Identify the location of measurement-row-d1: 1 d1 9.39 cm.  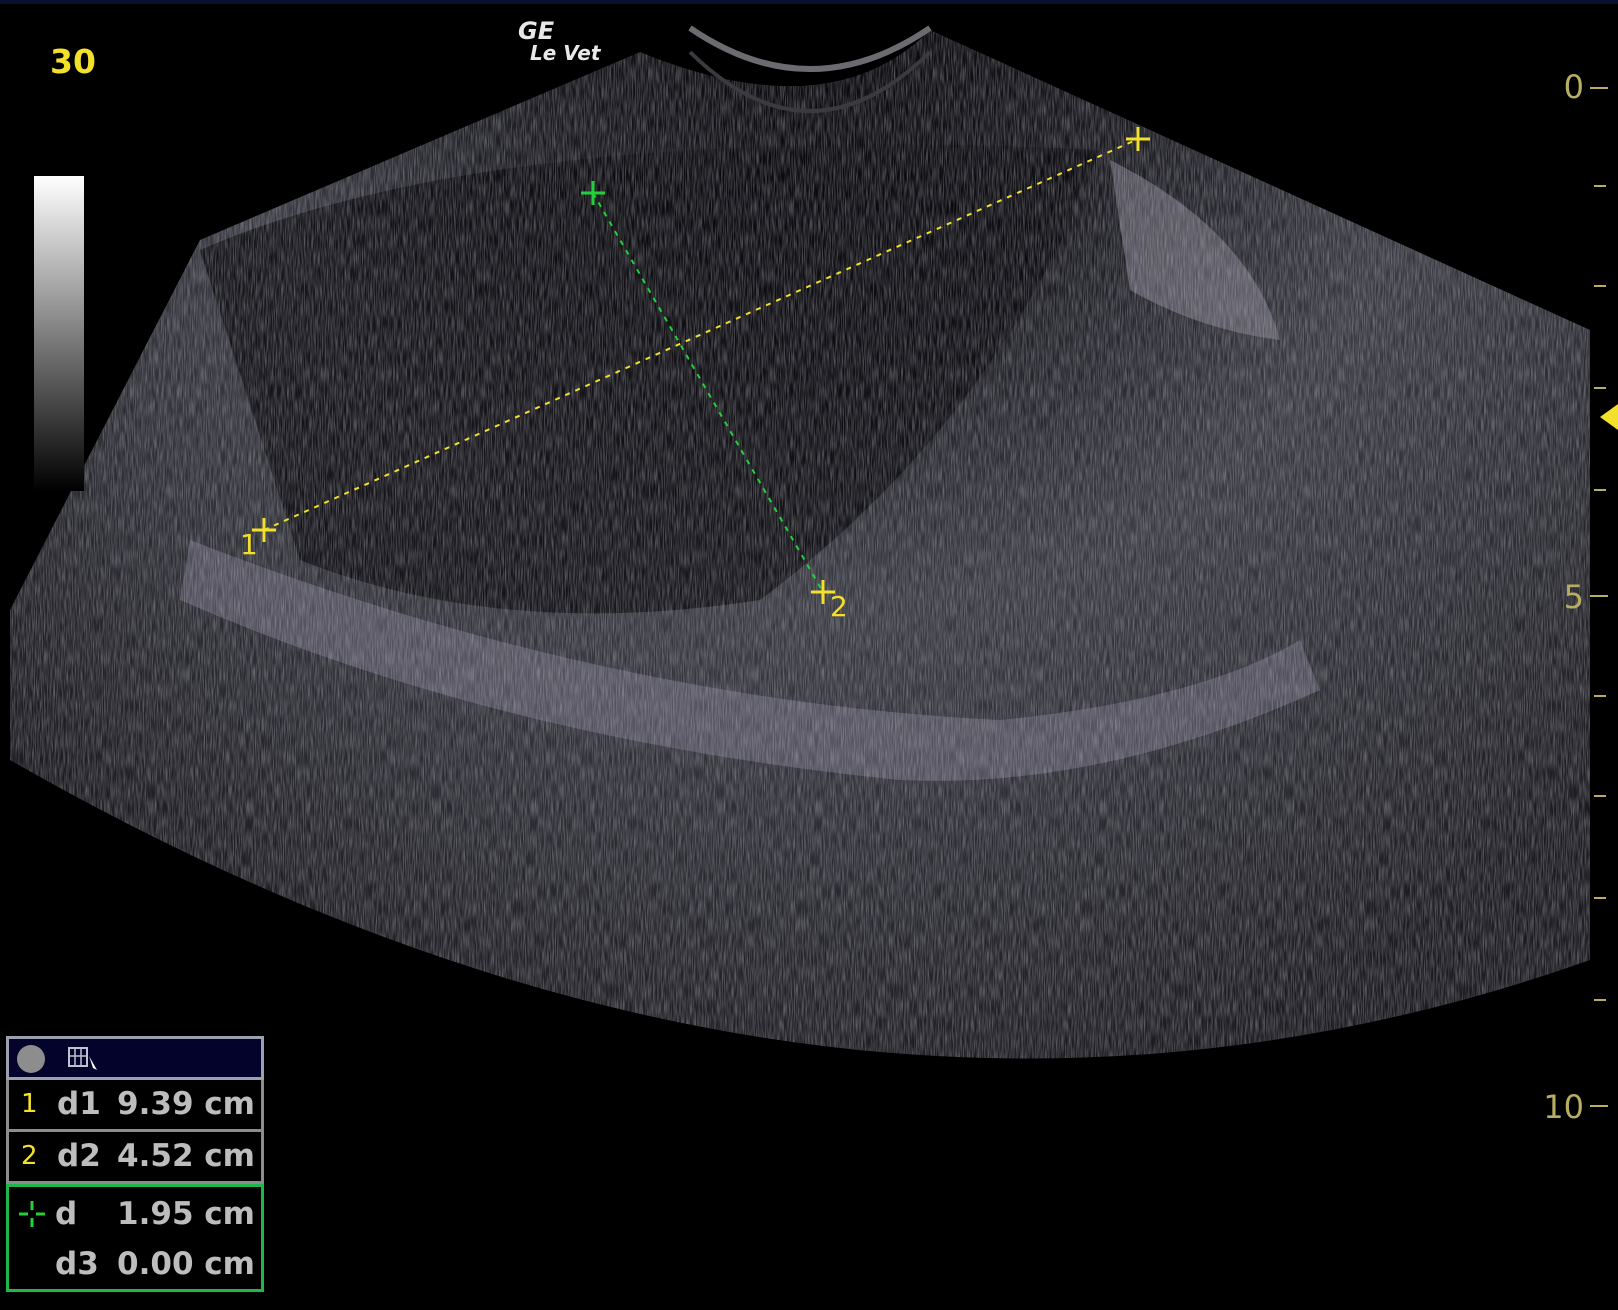
(135, 1106).